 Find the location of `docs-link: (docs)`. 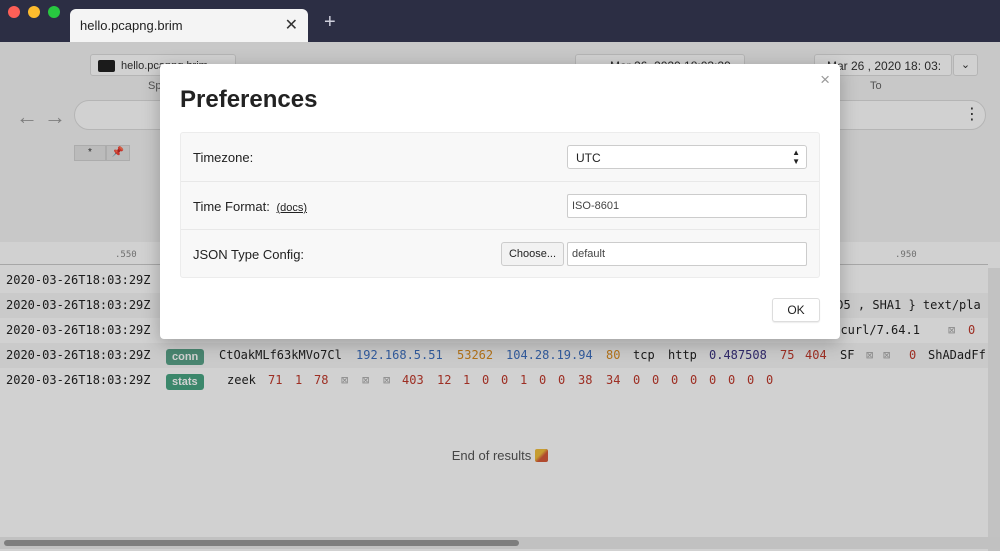

docs-link: (docs) is located at coordinates (291, 208).